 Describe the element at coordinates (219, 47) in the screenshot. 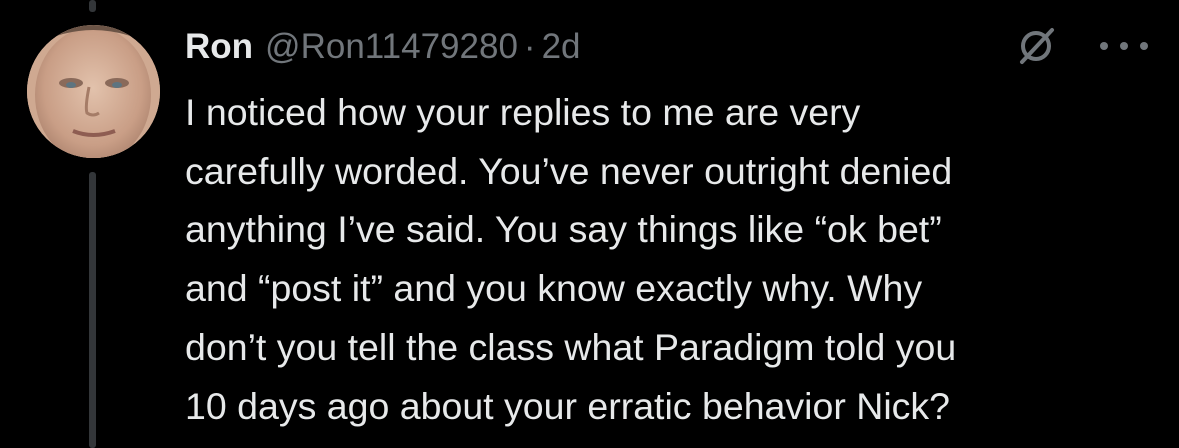

I see `author-name: Ron` at that location.